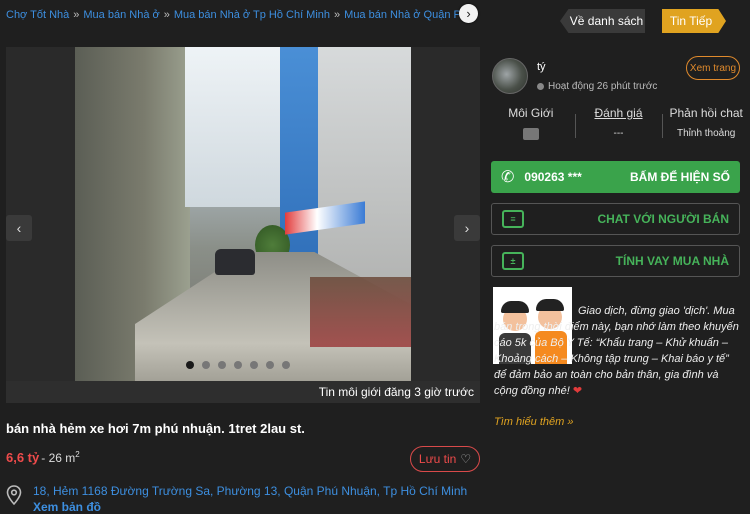 The image size is (750, 514). What do you see at coordinates (706, 127) in the screenshot?
I see `stat-chat-response: Phản hồi chat Thỉnh thoảng` at bounding box center [706, 127].